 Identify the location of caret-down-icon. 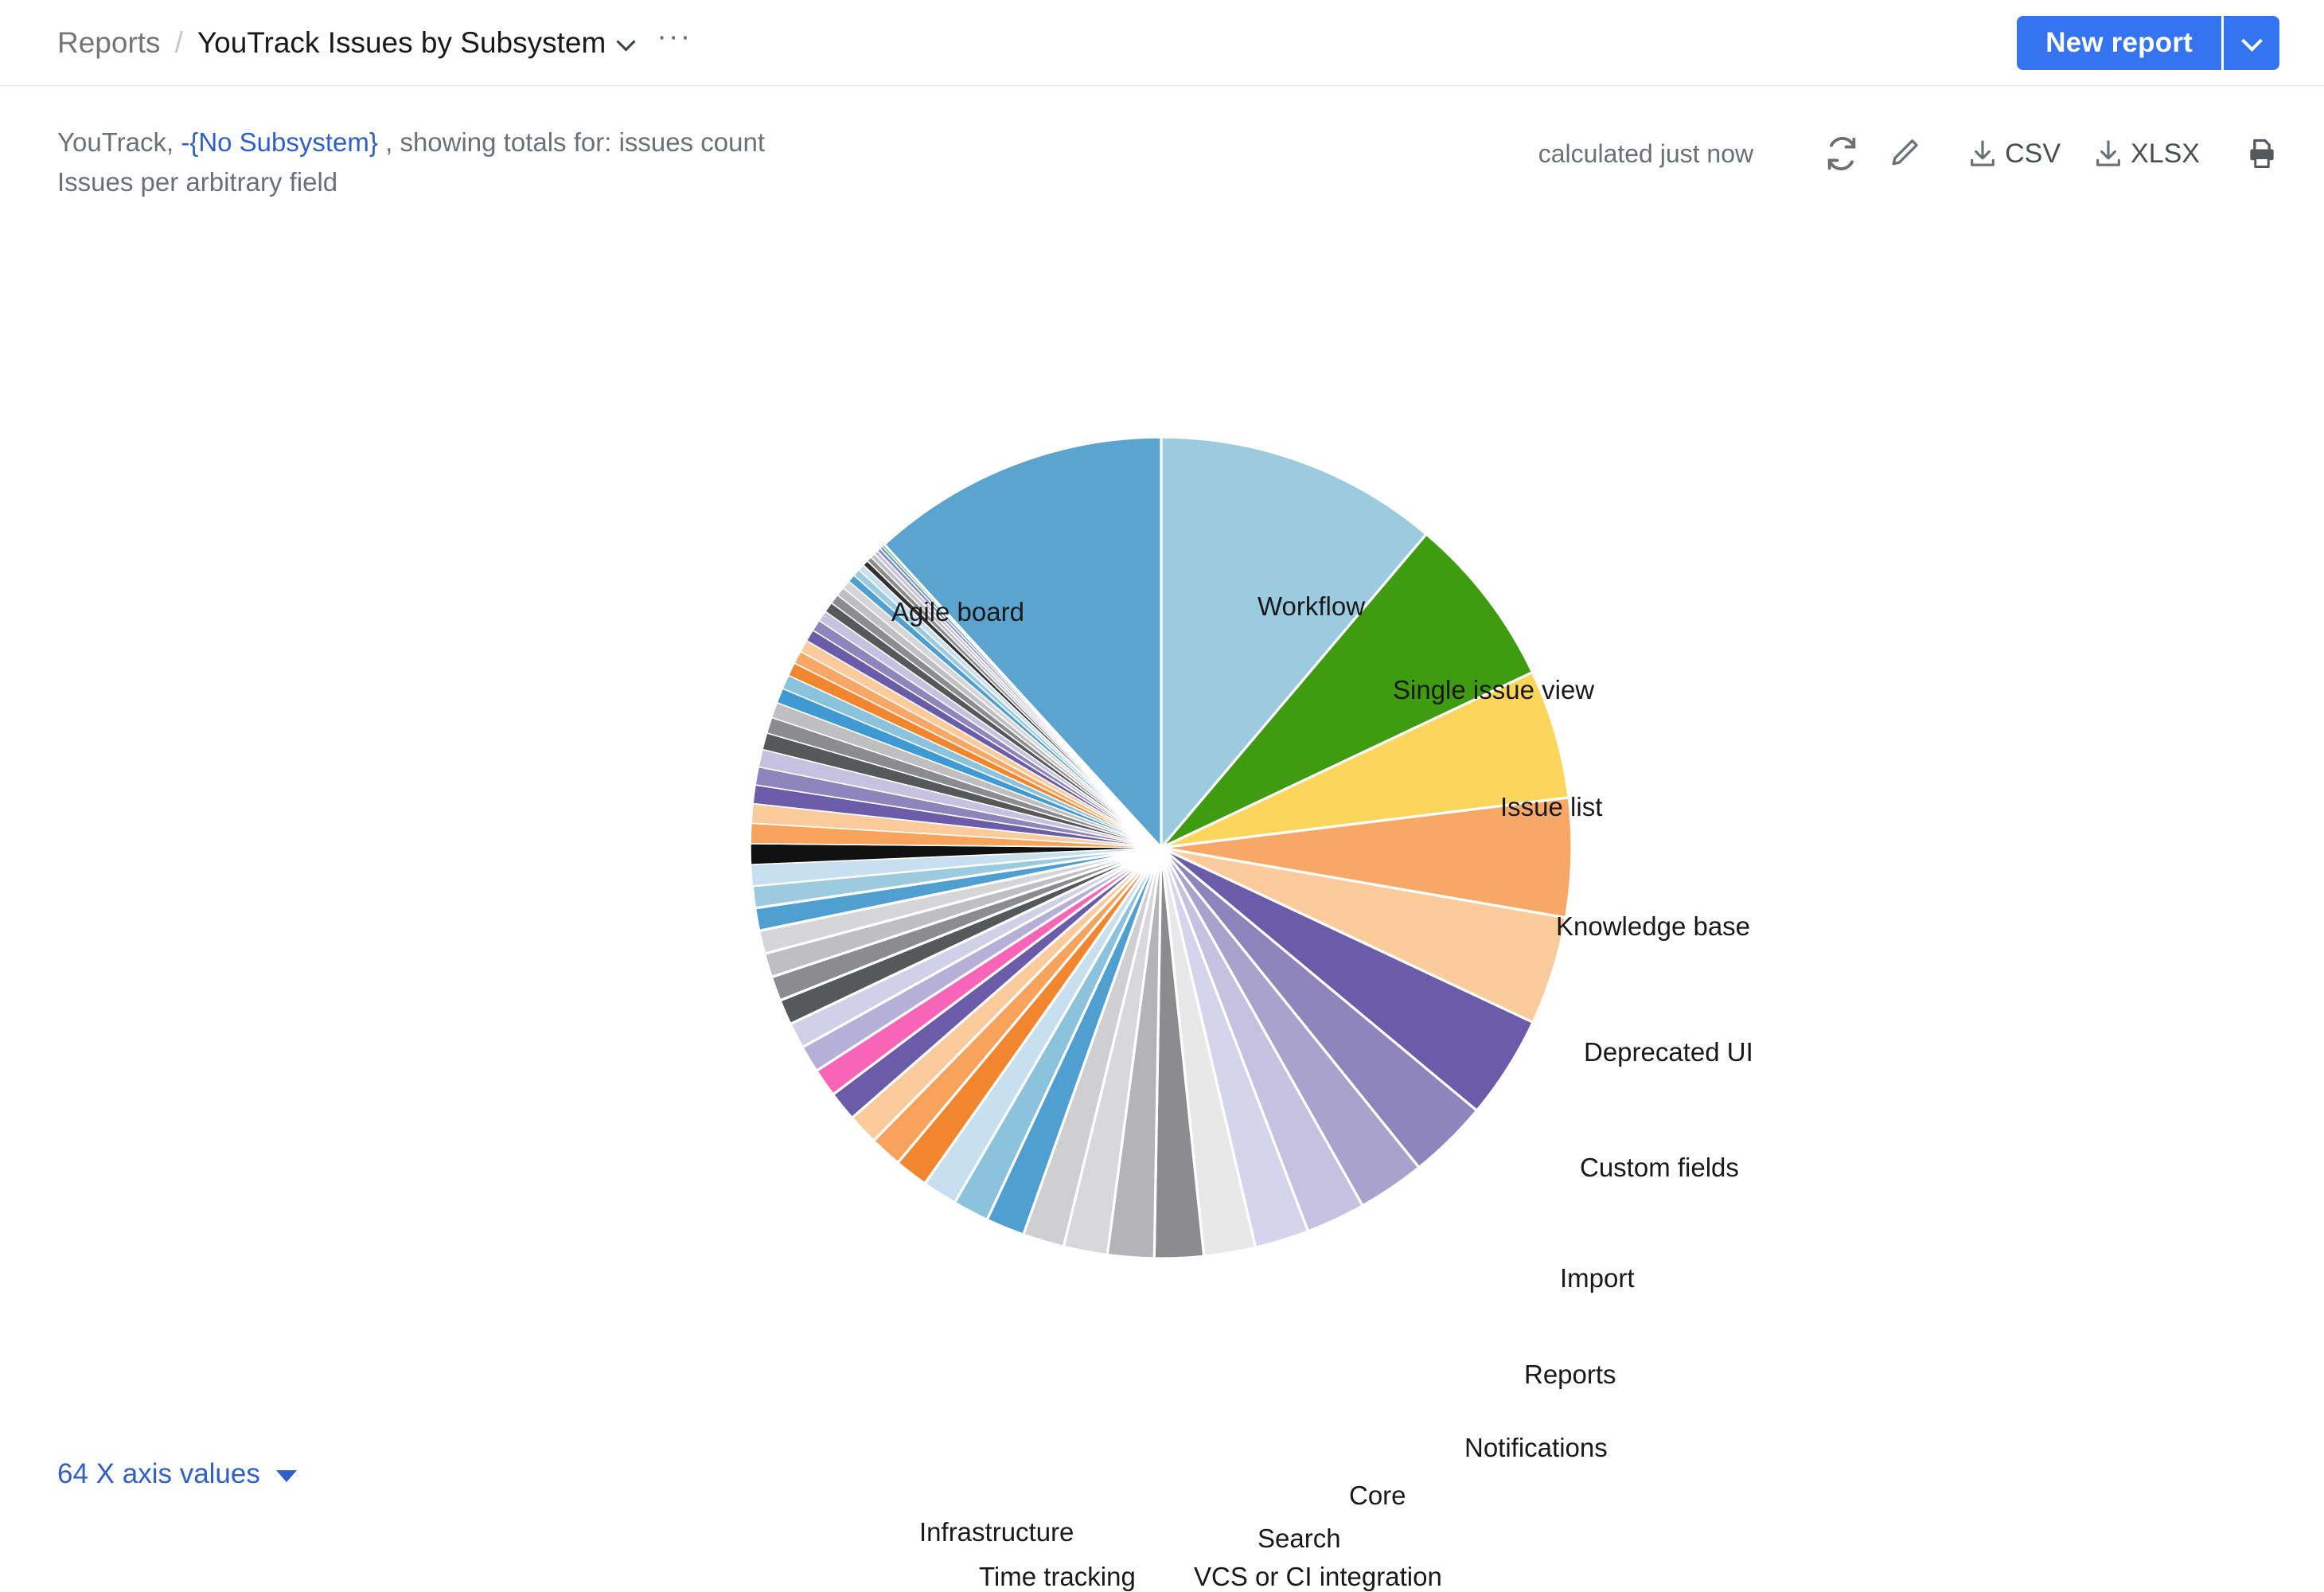
(286, 1476).